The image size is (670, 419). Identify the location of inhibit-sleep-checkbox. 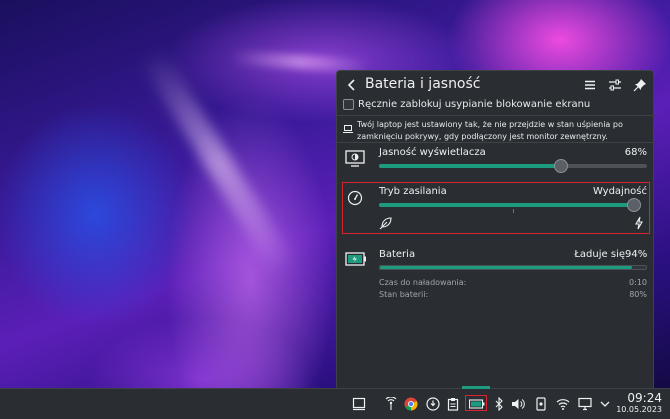
(348, 104).